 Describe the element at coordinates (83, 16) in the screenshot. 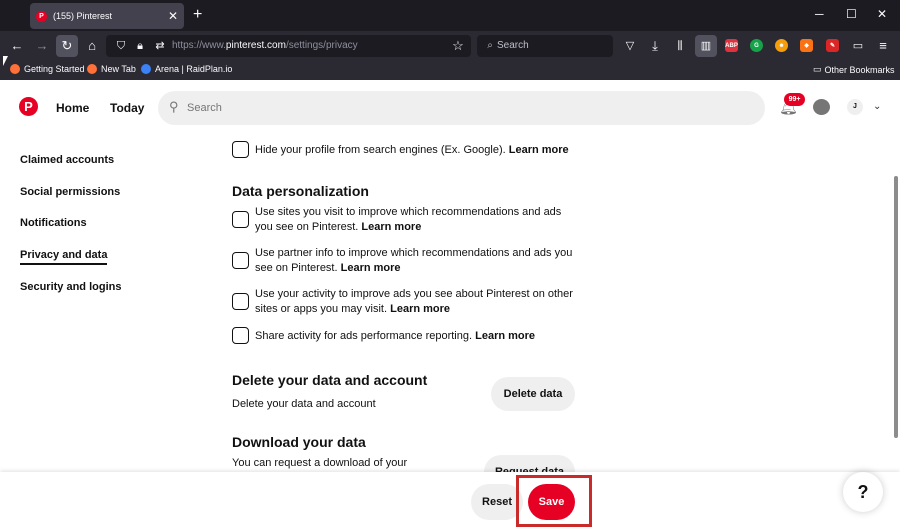

I see `tab-title: (155) Pinterest` at that location.